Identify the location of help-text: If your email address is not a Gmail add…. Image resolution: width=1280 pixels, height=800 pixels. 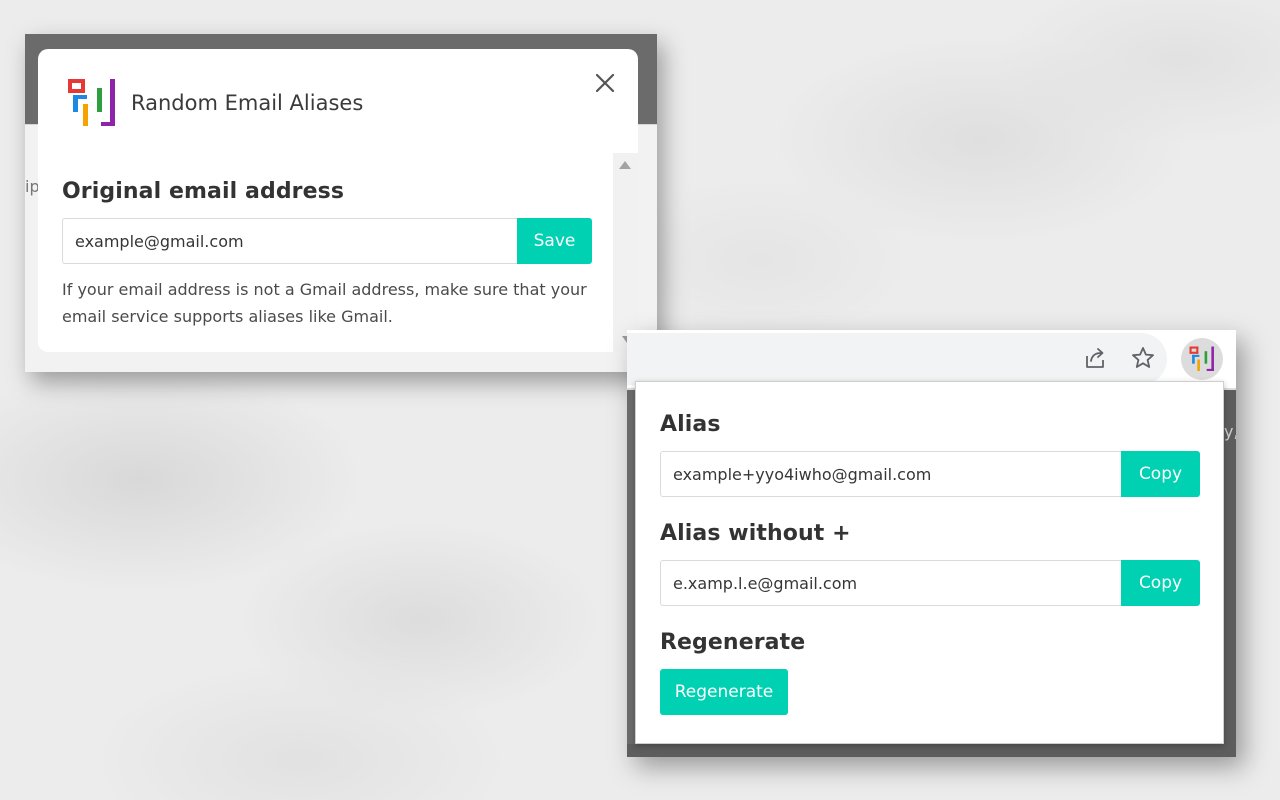
(324, 303).